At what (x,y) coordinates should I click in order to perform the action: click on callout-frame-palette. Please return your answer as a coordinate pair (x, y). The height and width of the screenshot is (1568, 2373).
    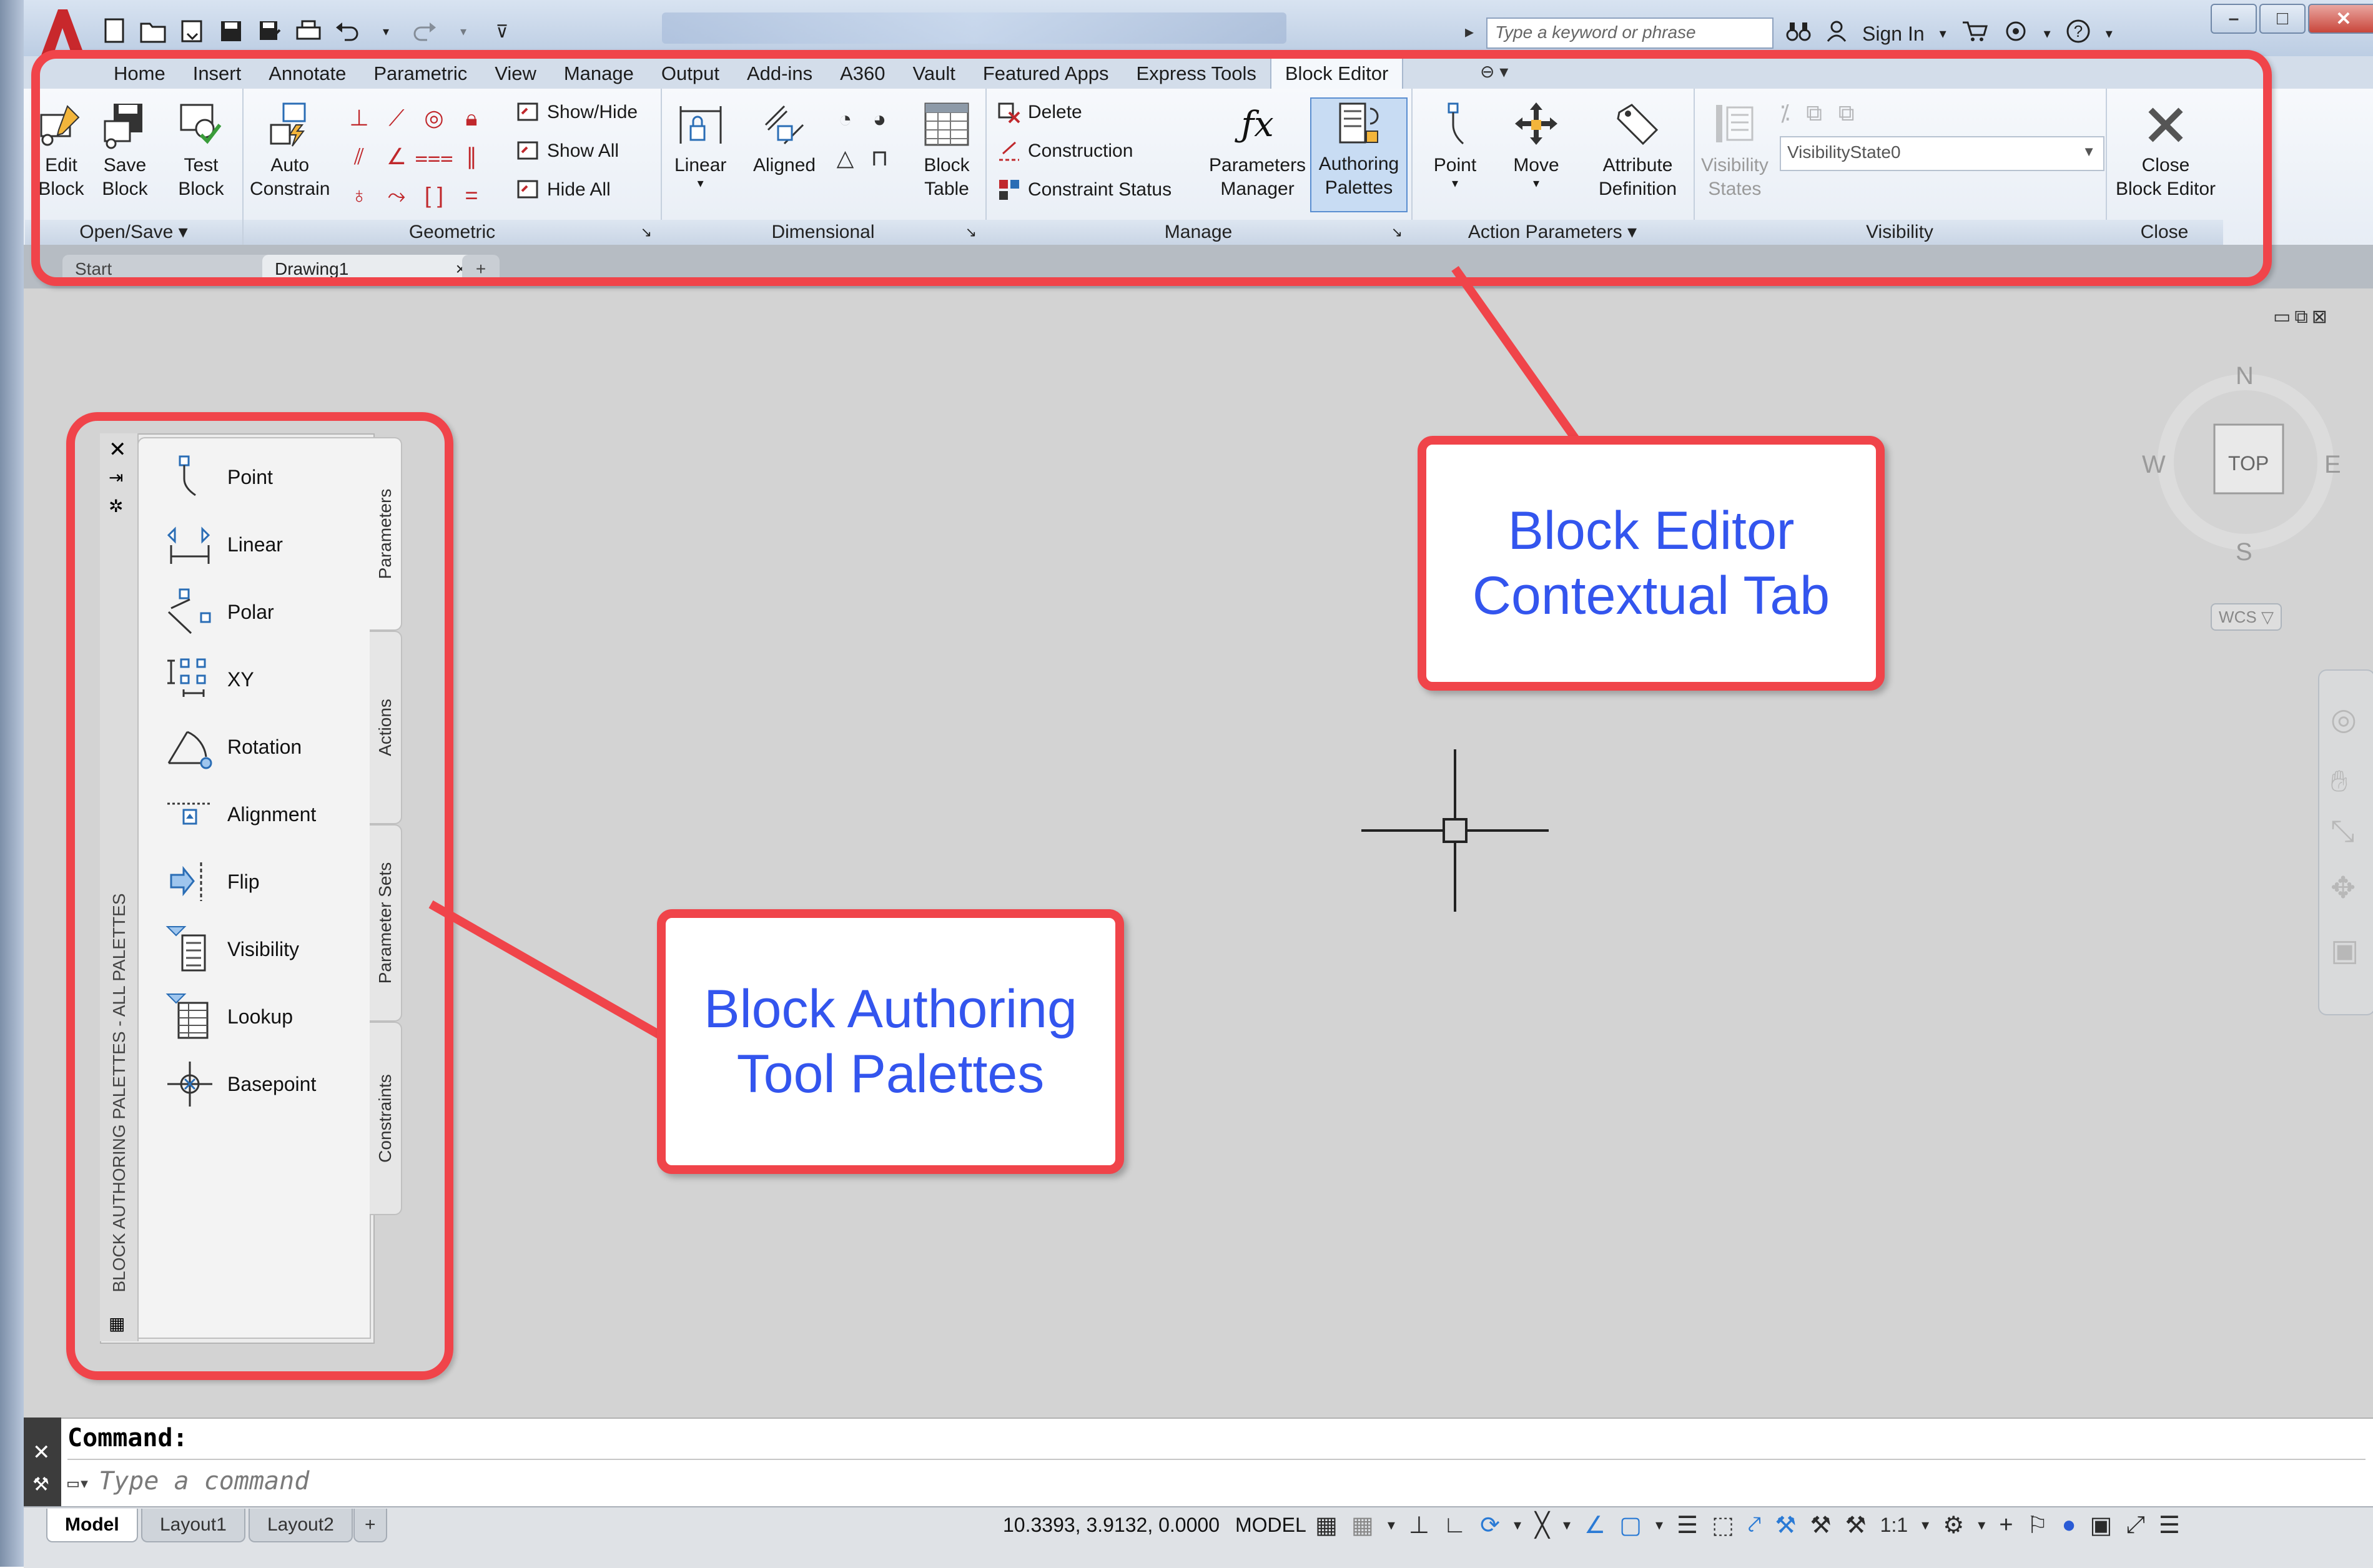
    Looking at the image, I should click on (259, 896).